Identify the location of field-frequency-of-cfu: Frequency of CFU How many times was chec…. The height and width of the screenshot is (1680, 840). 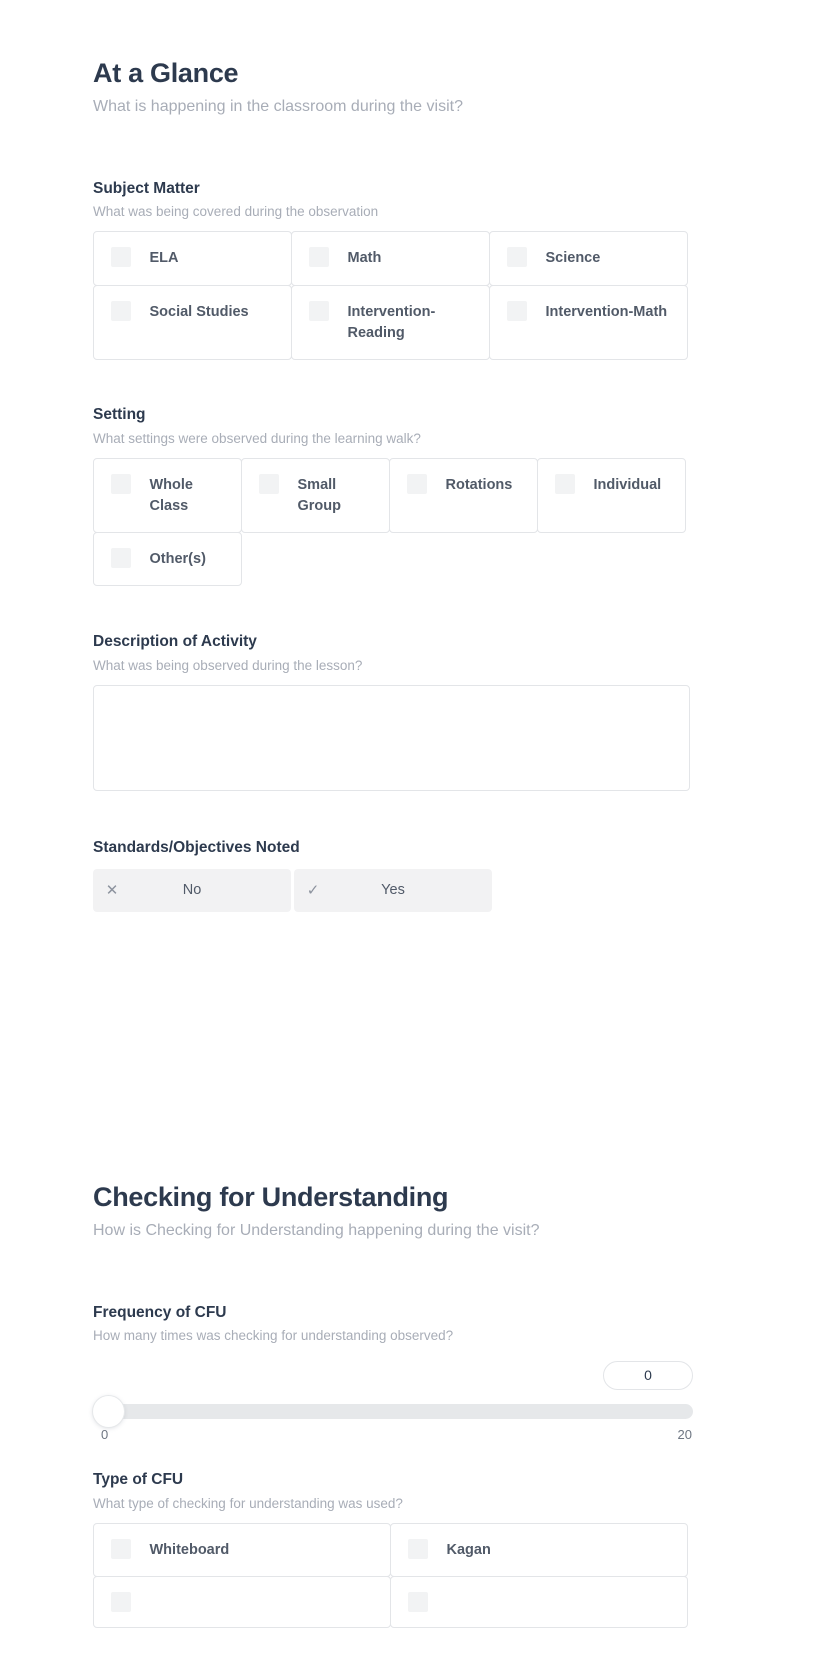
(393, 1375).